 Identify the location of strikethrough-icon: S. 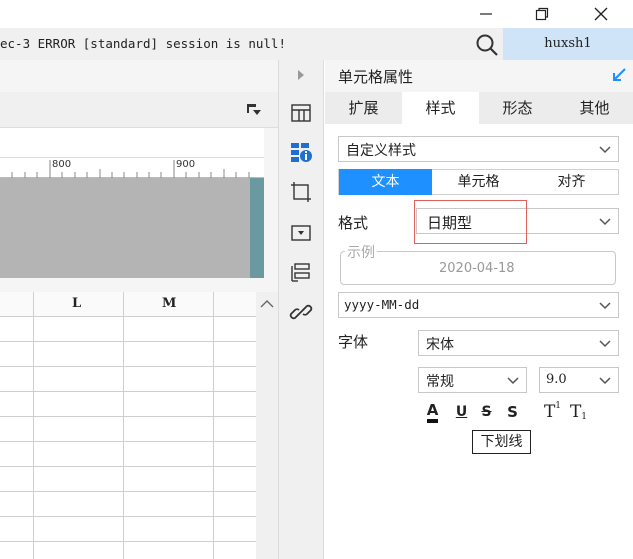
(486, 412).